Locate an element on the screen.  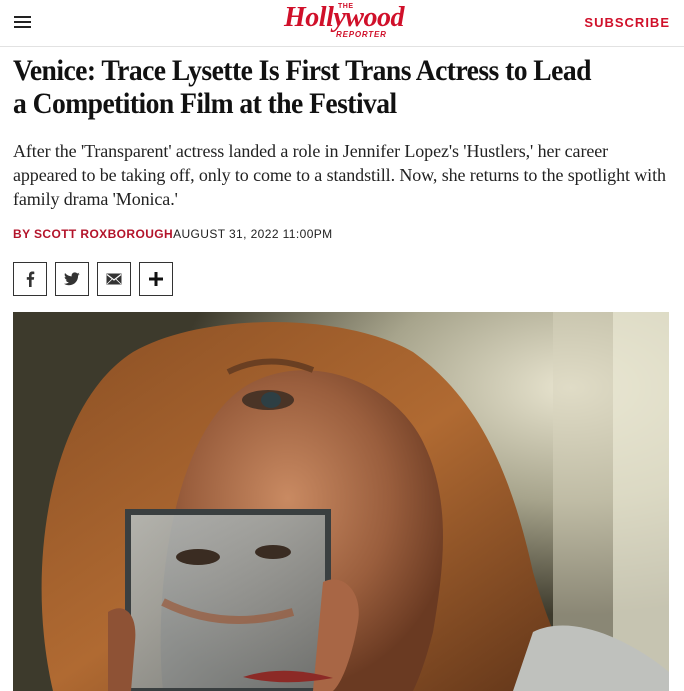
subscribe-link: SUBSCRIBE is located at coordinates (627, 22).